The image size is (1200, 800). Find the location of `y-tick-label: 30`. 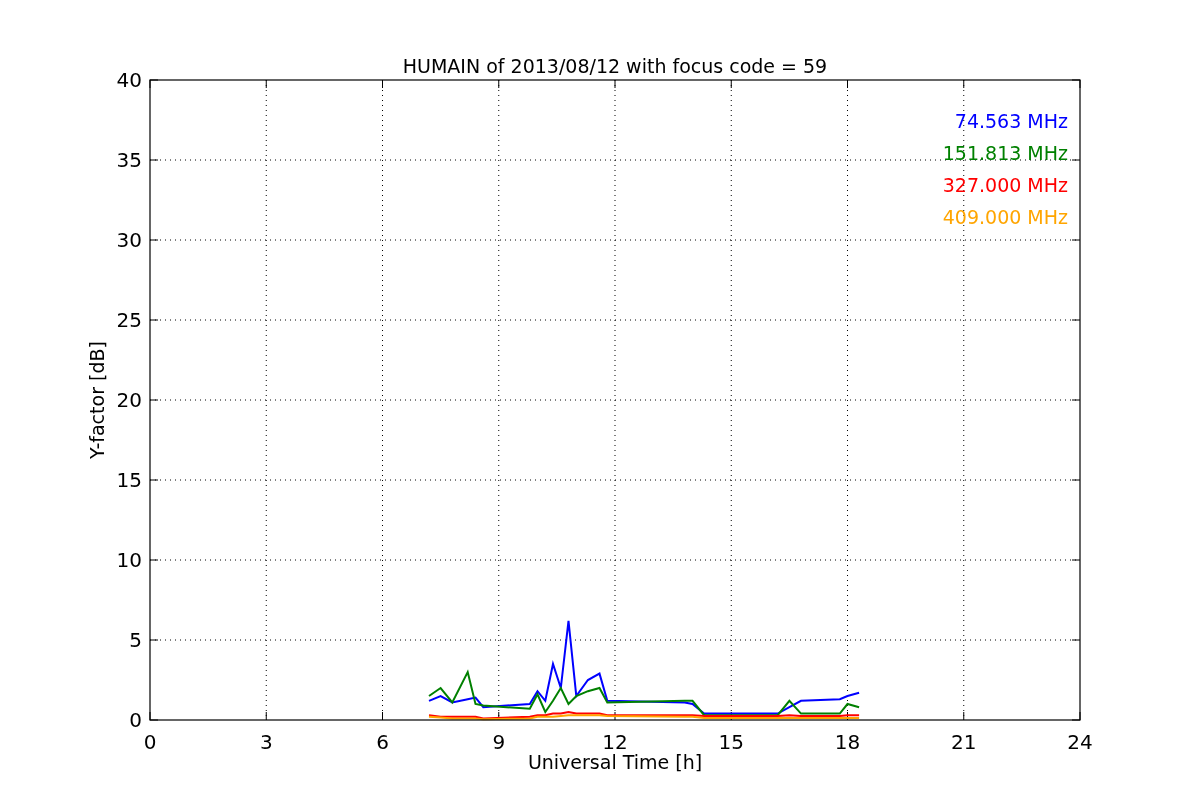

y-tick-label: 30 is located at coordinates (129, 240).